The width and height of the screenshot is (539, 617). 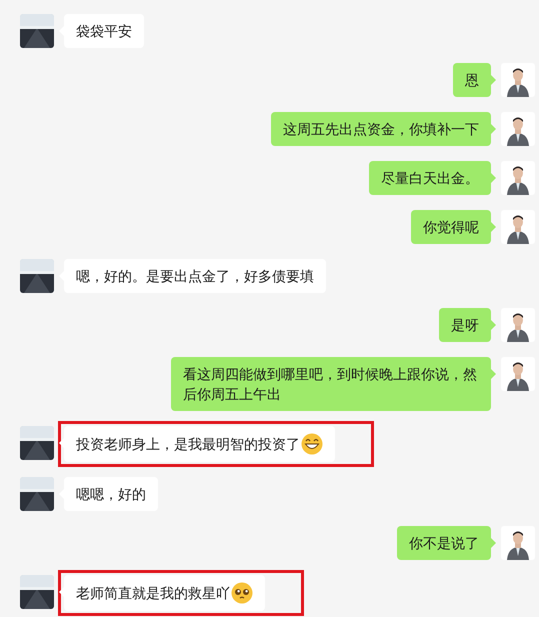 What do you see at coordinates (111, 494) in the screenshot?
I see `message-text: 嗯嗯，好的` at bounding box center [111, 494].